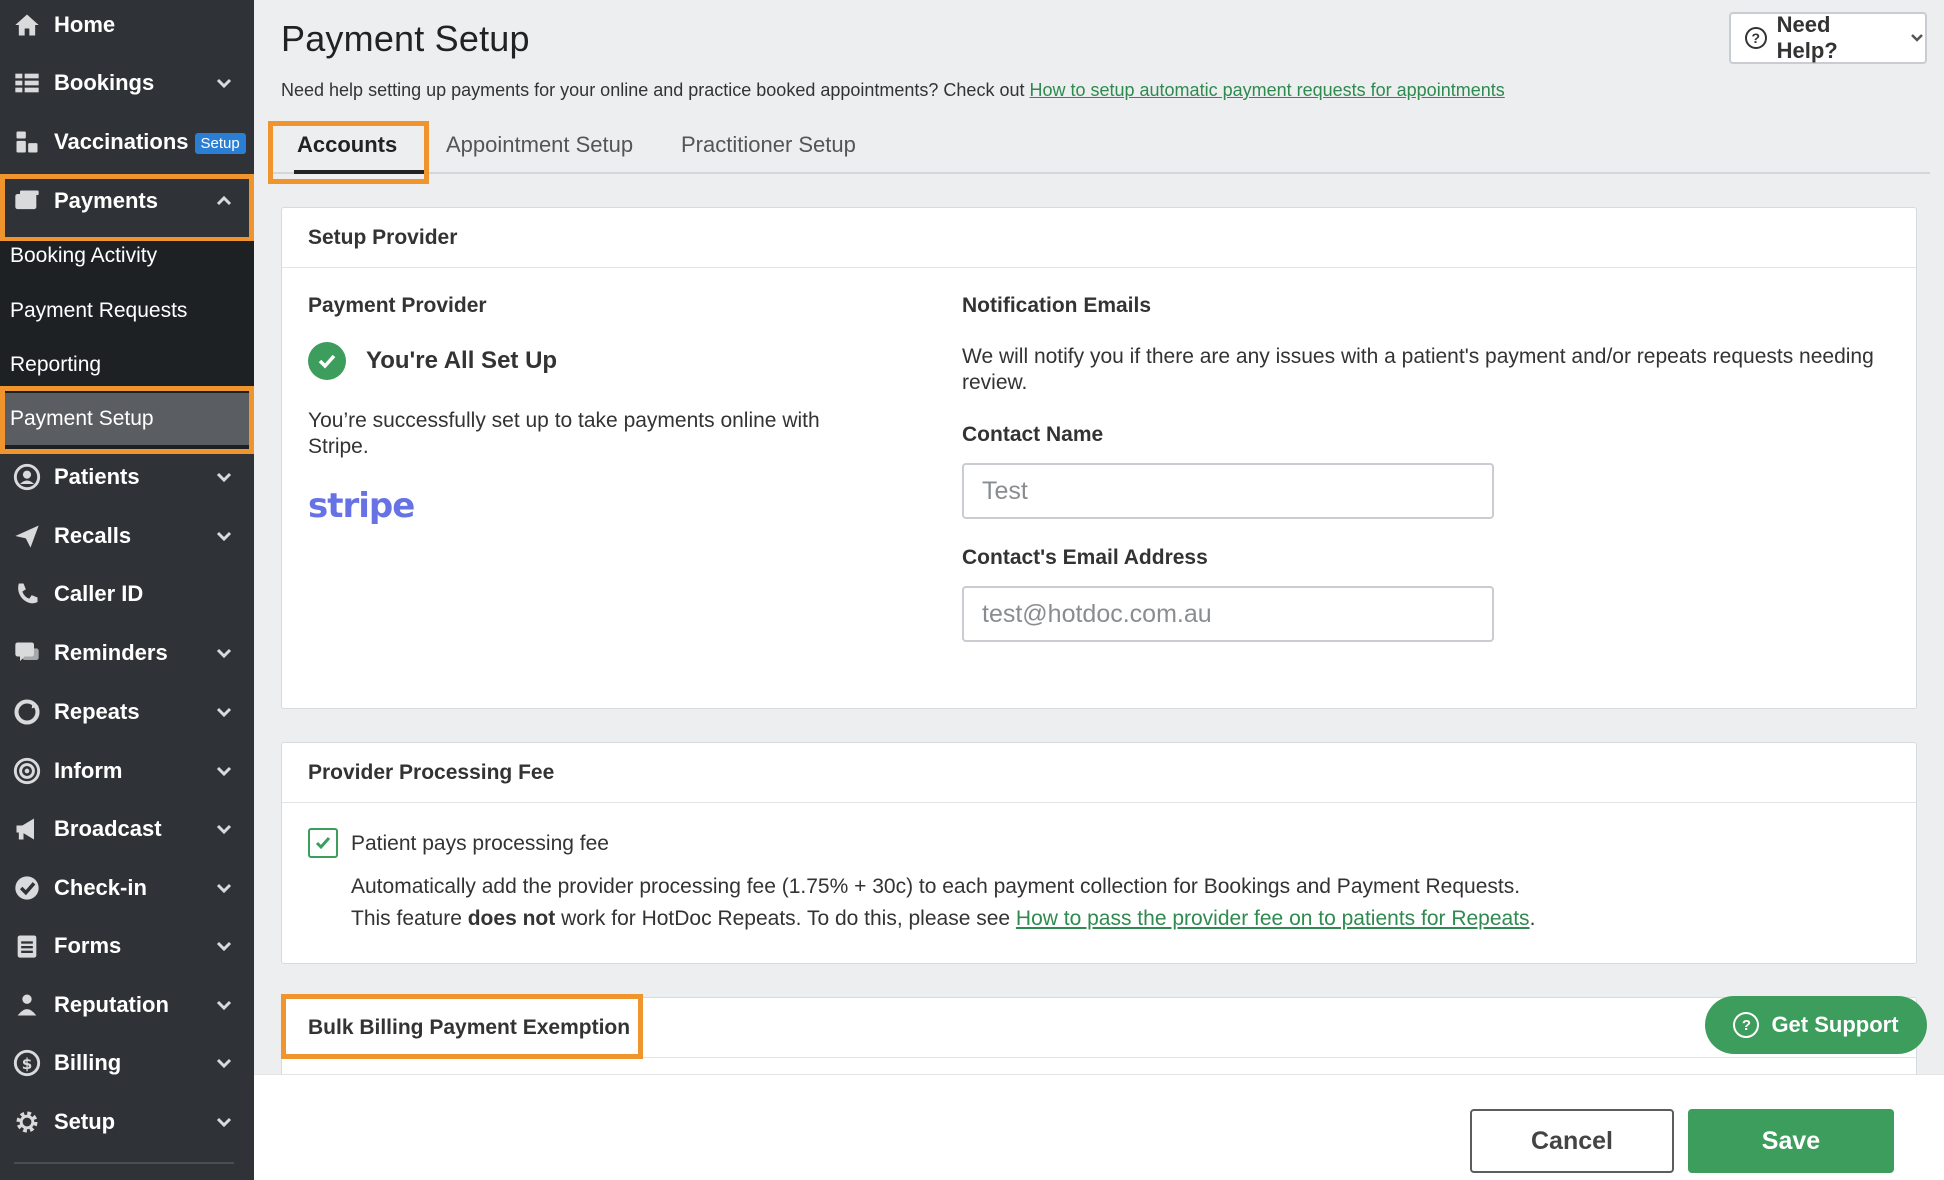 The image size is (1944, 1180). Describe the element at coordinates (1228, 614) in the screenshot. I see `contact-email-input` at that location.